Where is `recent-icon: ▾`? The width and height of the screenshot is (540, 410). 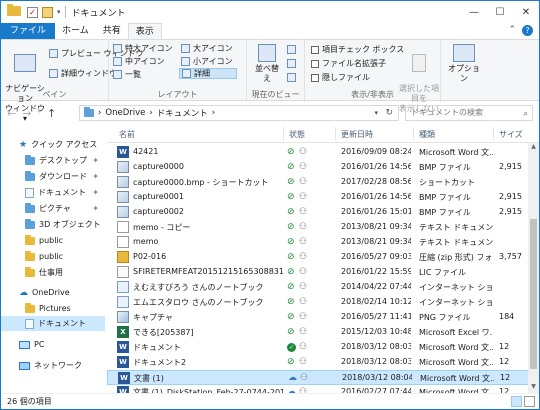 recent-icon: ▾ is located at coordinates (39, 113).